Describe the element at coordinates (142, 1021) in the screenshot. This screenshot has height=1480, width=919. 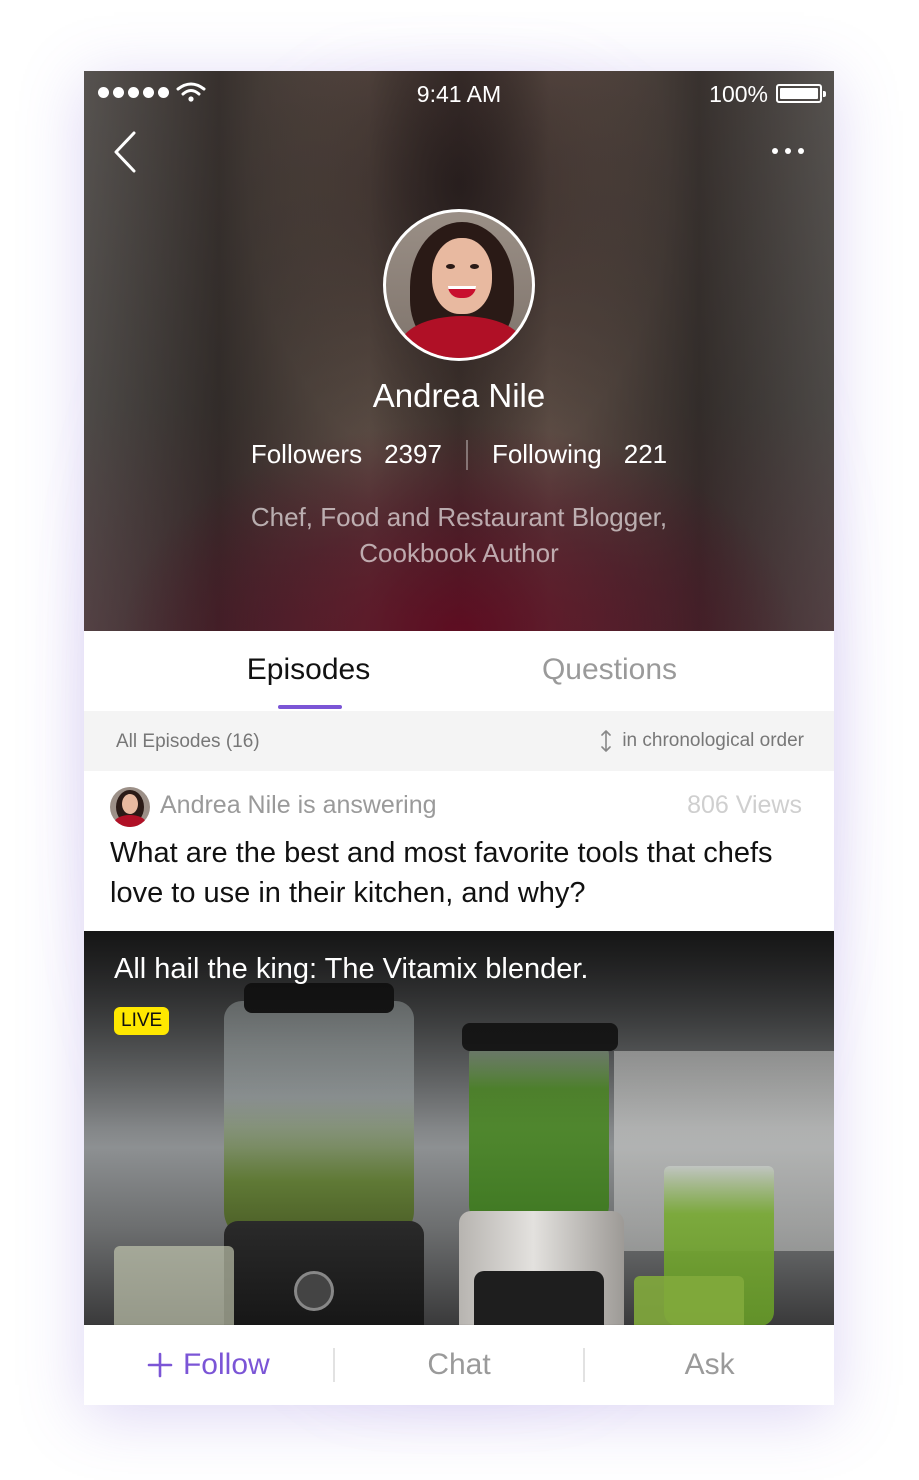
I see `live-badge: LIVE` at that location.